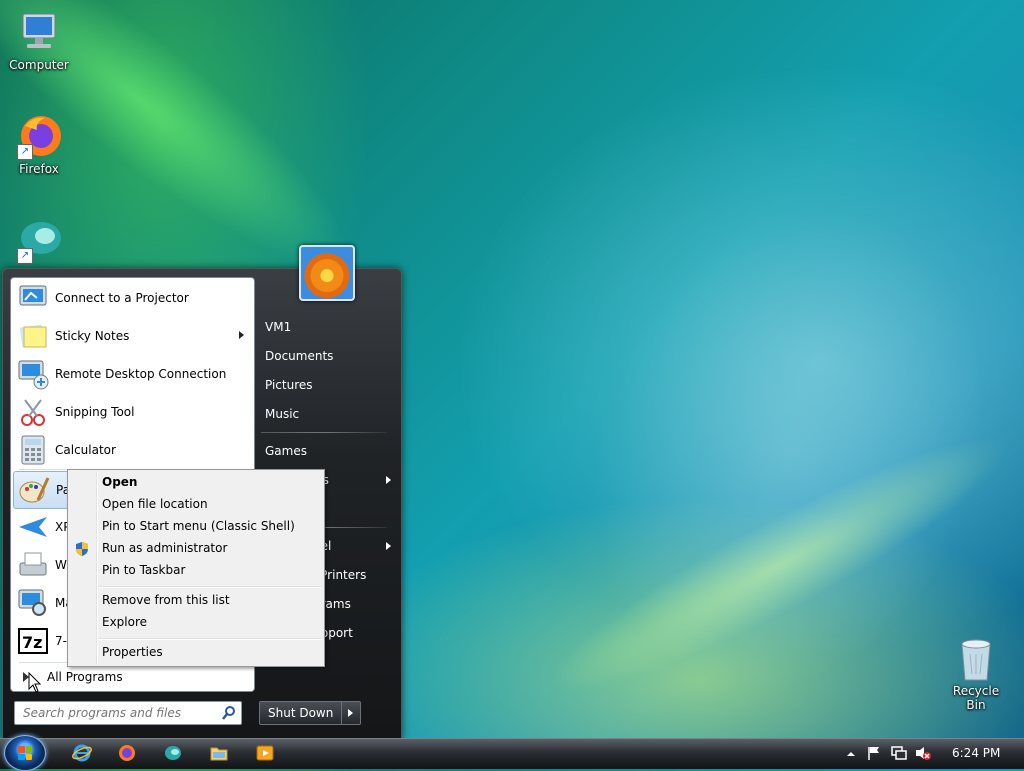 The height and width of the screenshot is (771, 1024). Describe the element at coordinates (132, 677) in the screenshot. I see `all-programs-button: All Programs` at that location.